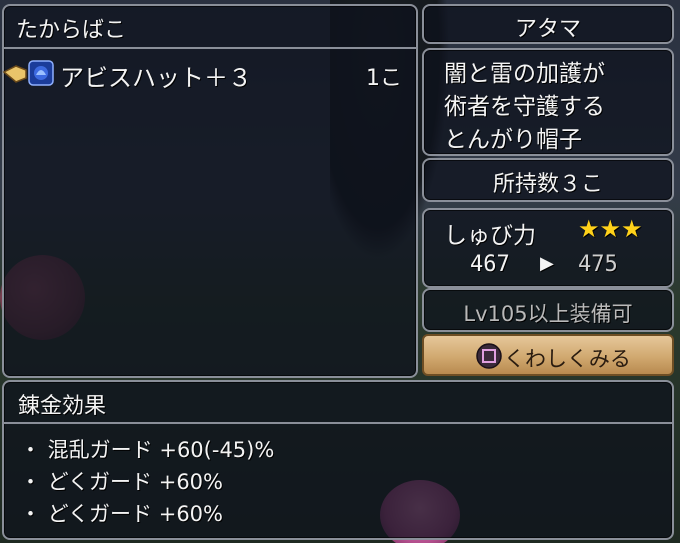 The height and width of the screenshot is (543, 680). I want to click on item-row: アビスハット＋３ 1こ, so click(209, 74).